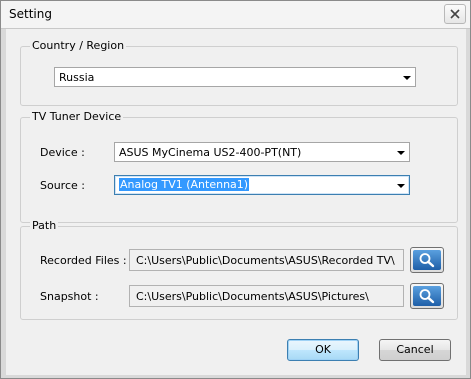 The width and height of the screenshot is (471, 379). What do you see at coordinates (235, 15) in the screenshot?
I see `title-bar: Setting` at bounding box center [235, 15].